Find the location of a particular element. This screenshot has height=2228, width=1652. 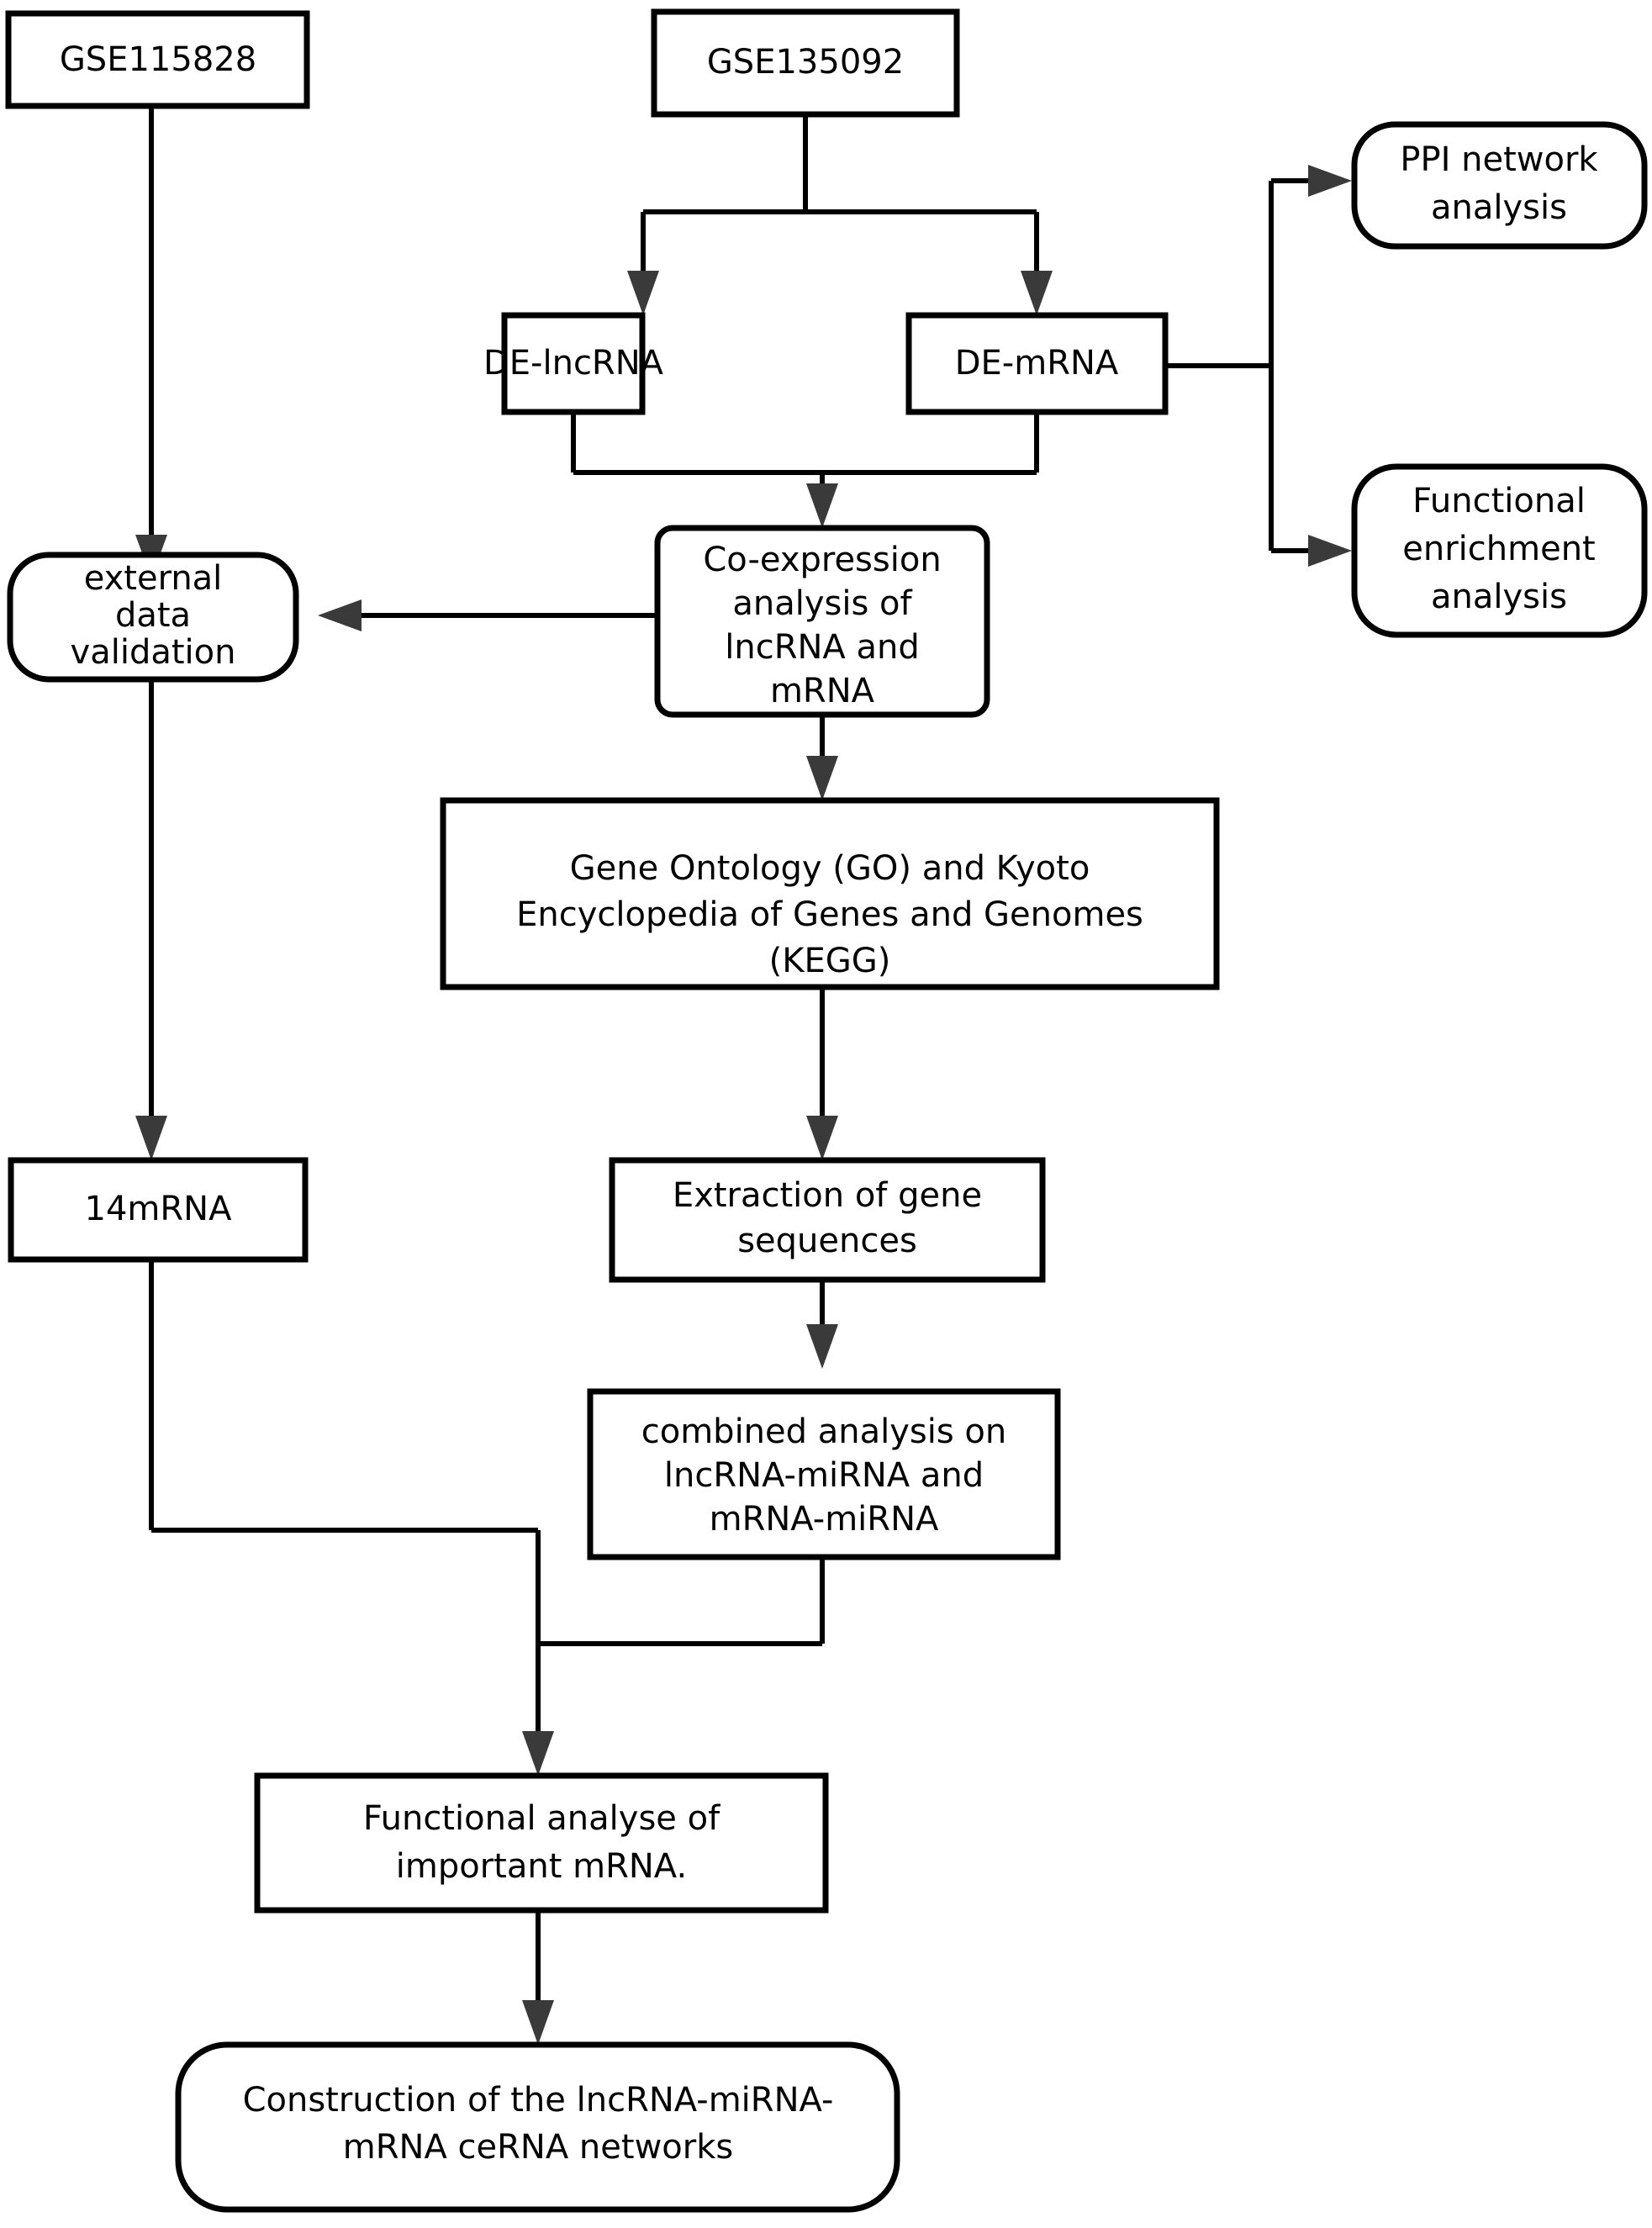

node-external-validation-label-line3: validation is located at coordinates (153, 652).